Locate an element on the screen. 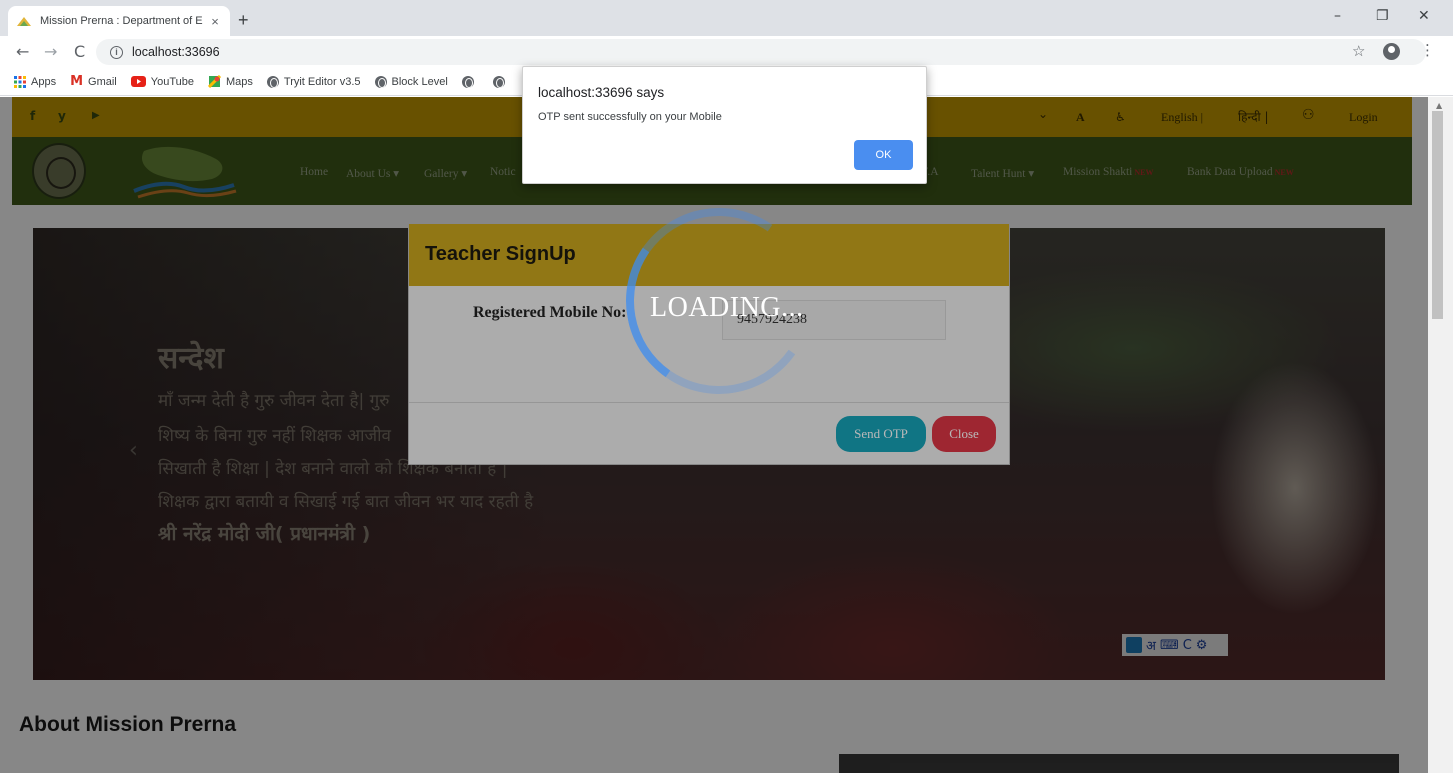  bookmark-block-level: Block Level is located at coordinates (411, 81).